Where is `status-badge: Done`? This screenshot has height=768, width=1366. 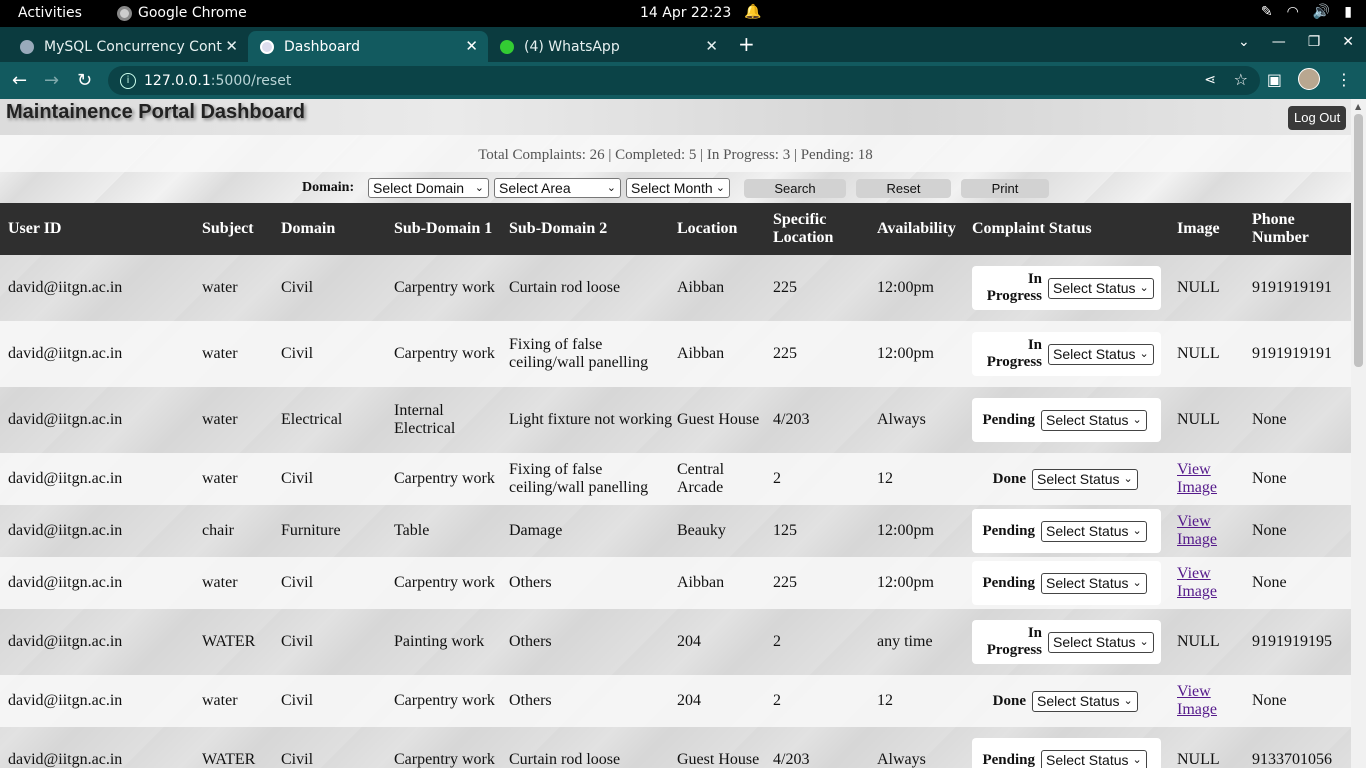 status-badge: Done is located at coordinates (1009, 700).